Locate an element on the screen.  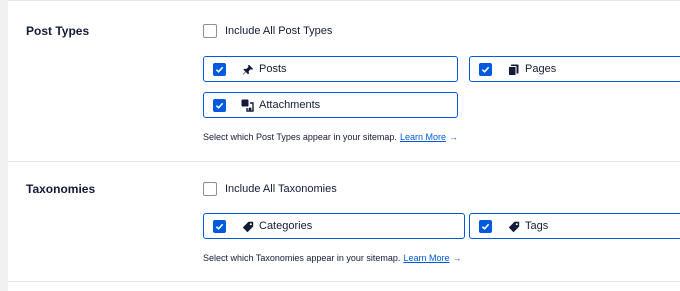
taxonomy-categories: Categories is located at coordinates (334, 226).